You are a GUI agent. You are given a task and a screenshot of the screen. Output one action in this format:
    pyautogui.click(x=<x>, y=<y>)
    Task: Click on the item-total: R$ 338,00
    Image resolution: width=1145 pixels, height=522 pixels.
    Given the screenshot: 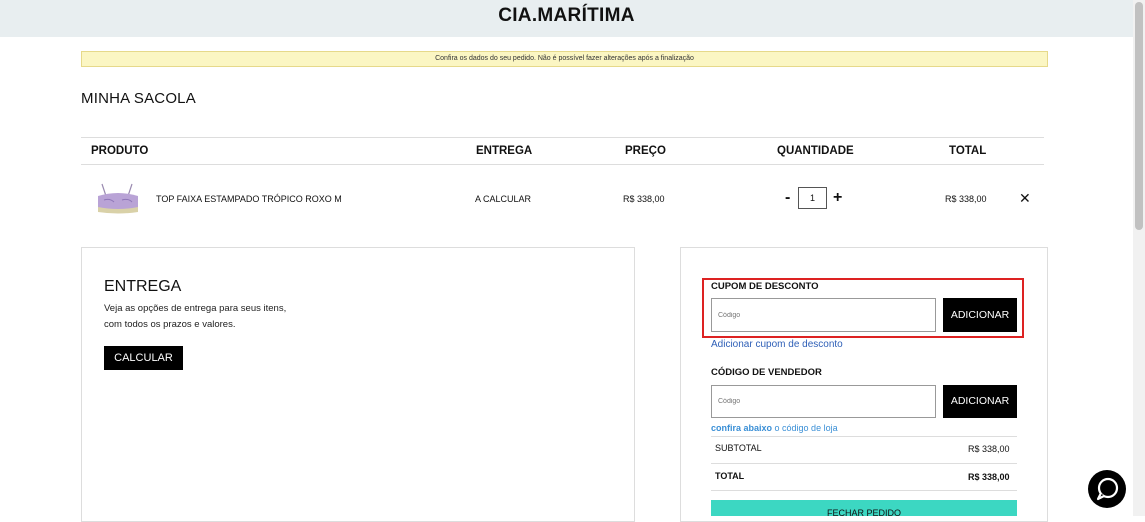 What is the action you would take?
    pyautogui.click(x=966, y=199)
    